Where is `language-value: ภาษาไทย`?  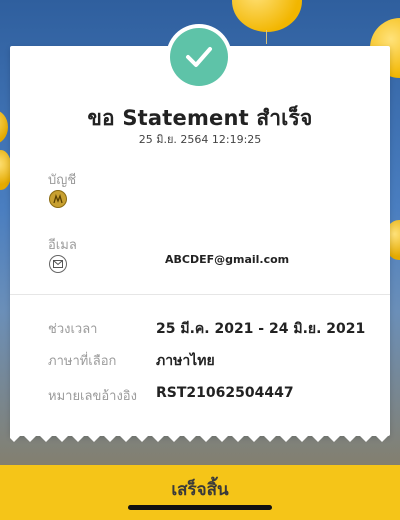 language-value: ภาษาไทย is located at coordinates (185, 361).